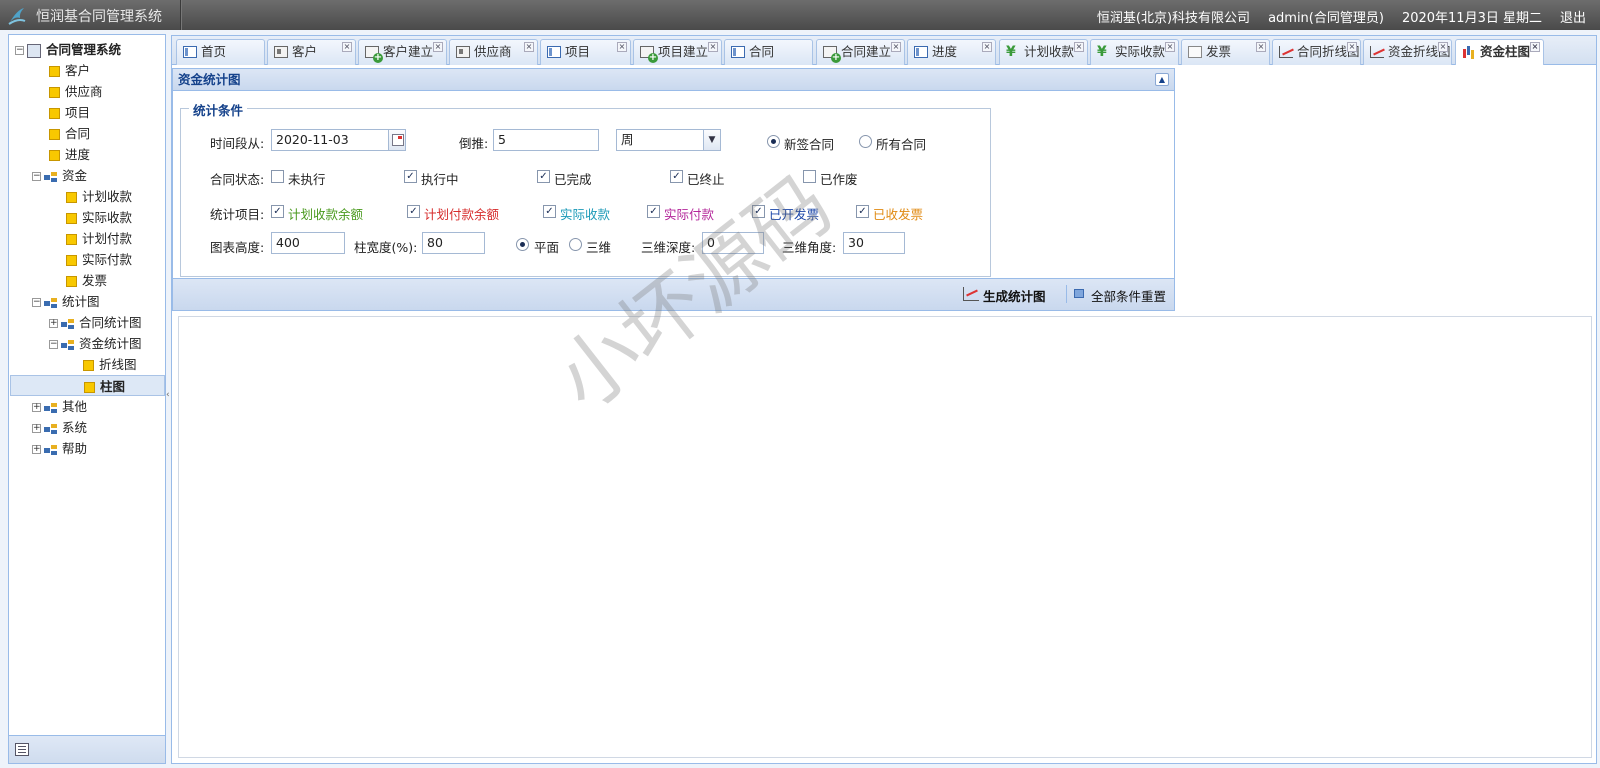 This screenshot has height=768, width=1600. What do you see at coordinates (277, 211) in the screenshot?
I see `item-planned-receipt-checkbox: ✓` at bounding box center [277, 211].